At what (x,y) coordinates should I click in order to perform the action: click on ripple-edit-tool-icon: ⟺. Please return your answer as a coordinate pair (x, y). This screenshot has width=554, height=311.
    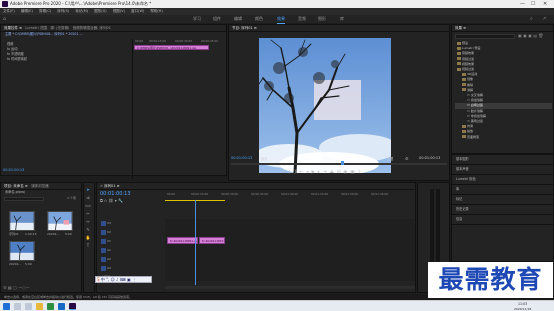
    Looking at the image, I should click on (88, 206).